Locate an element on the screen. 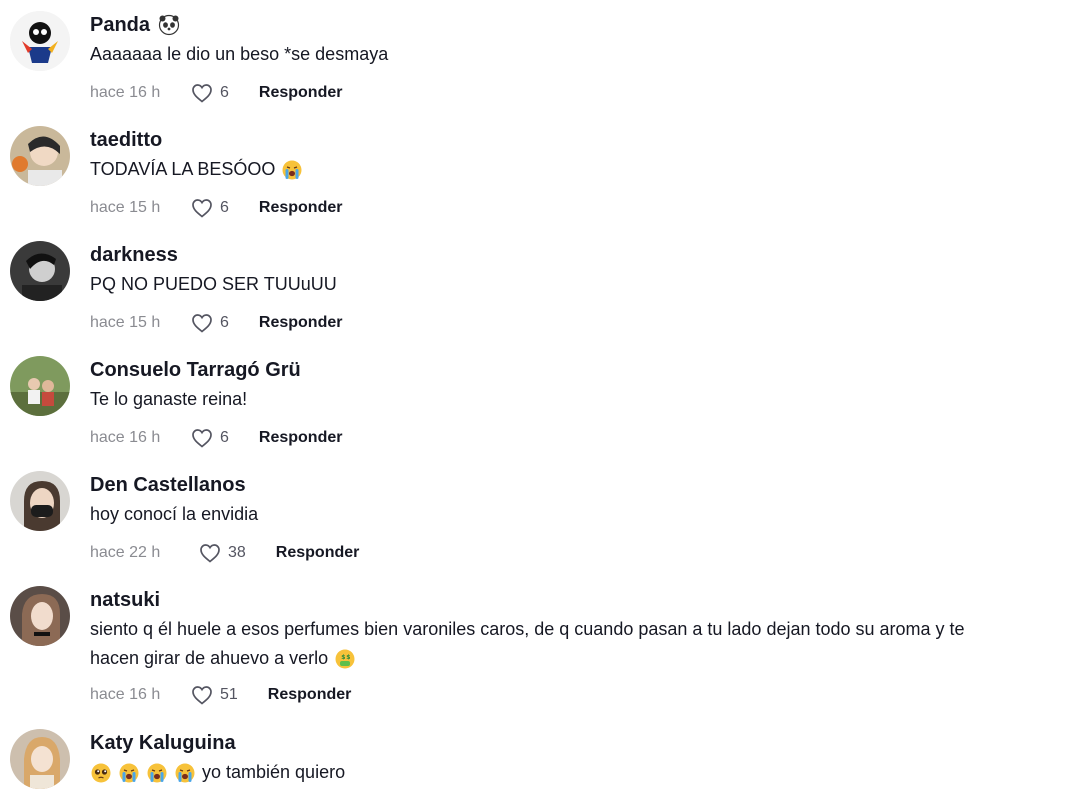  comment-username: Den Castellanos is located at coordinates (576, 485).